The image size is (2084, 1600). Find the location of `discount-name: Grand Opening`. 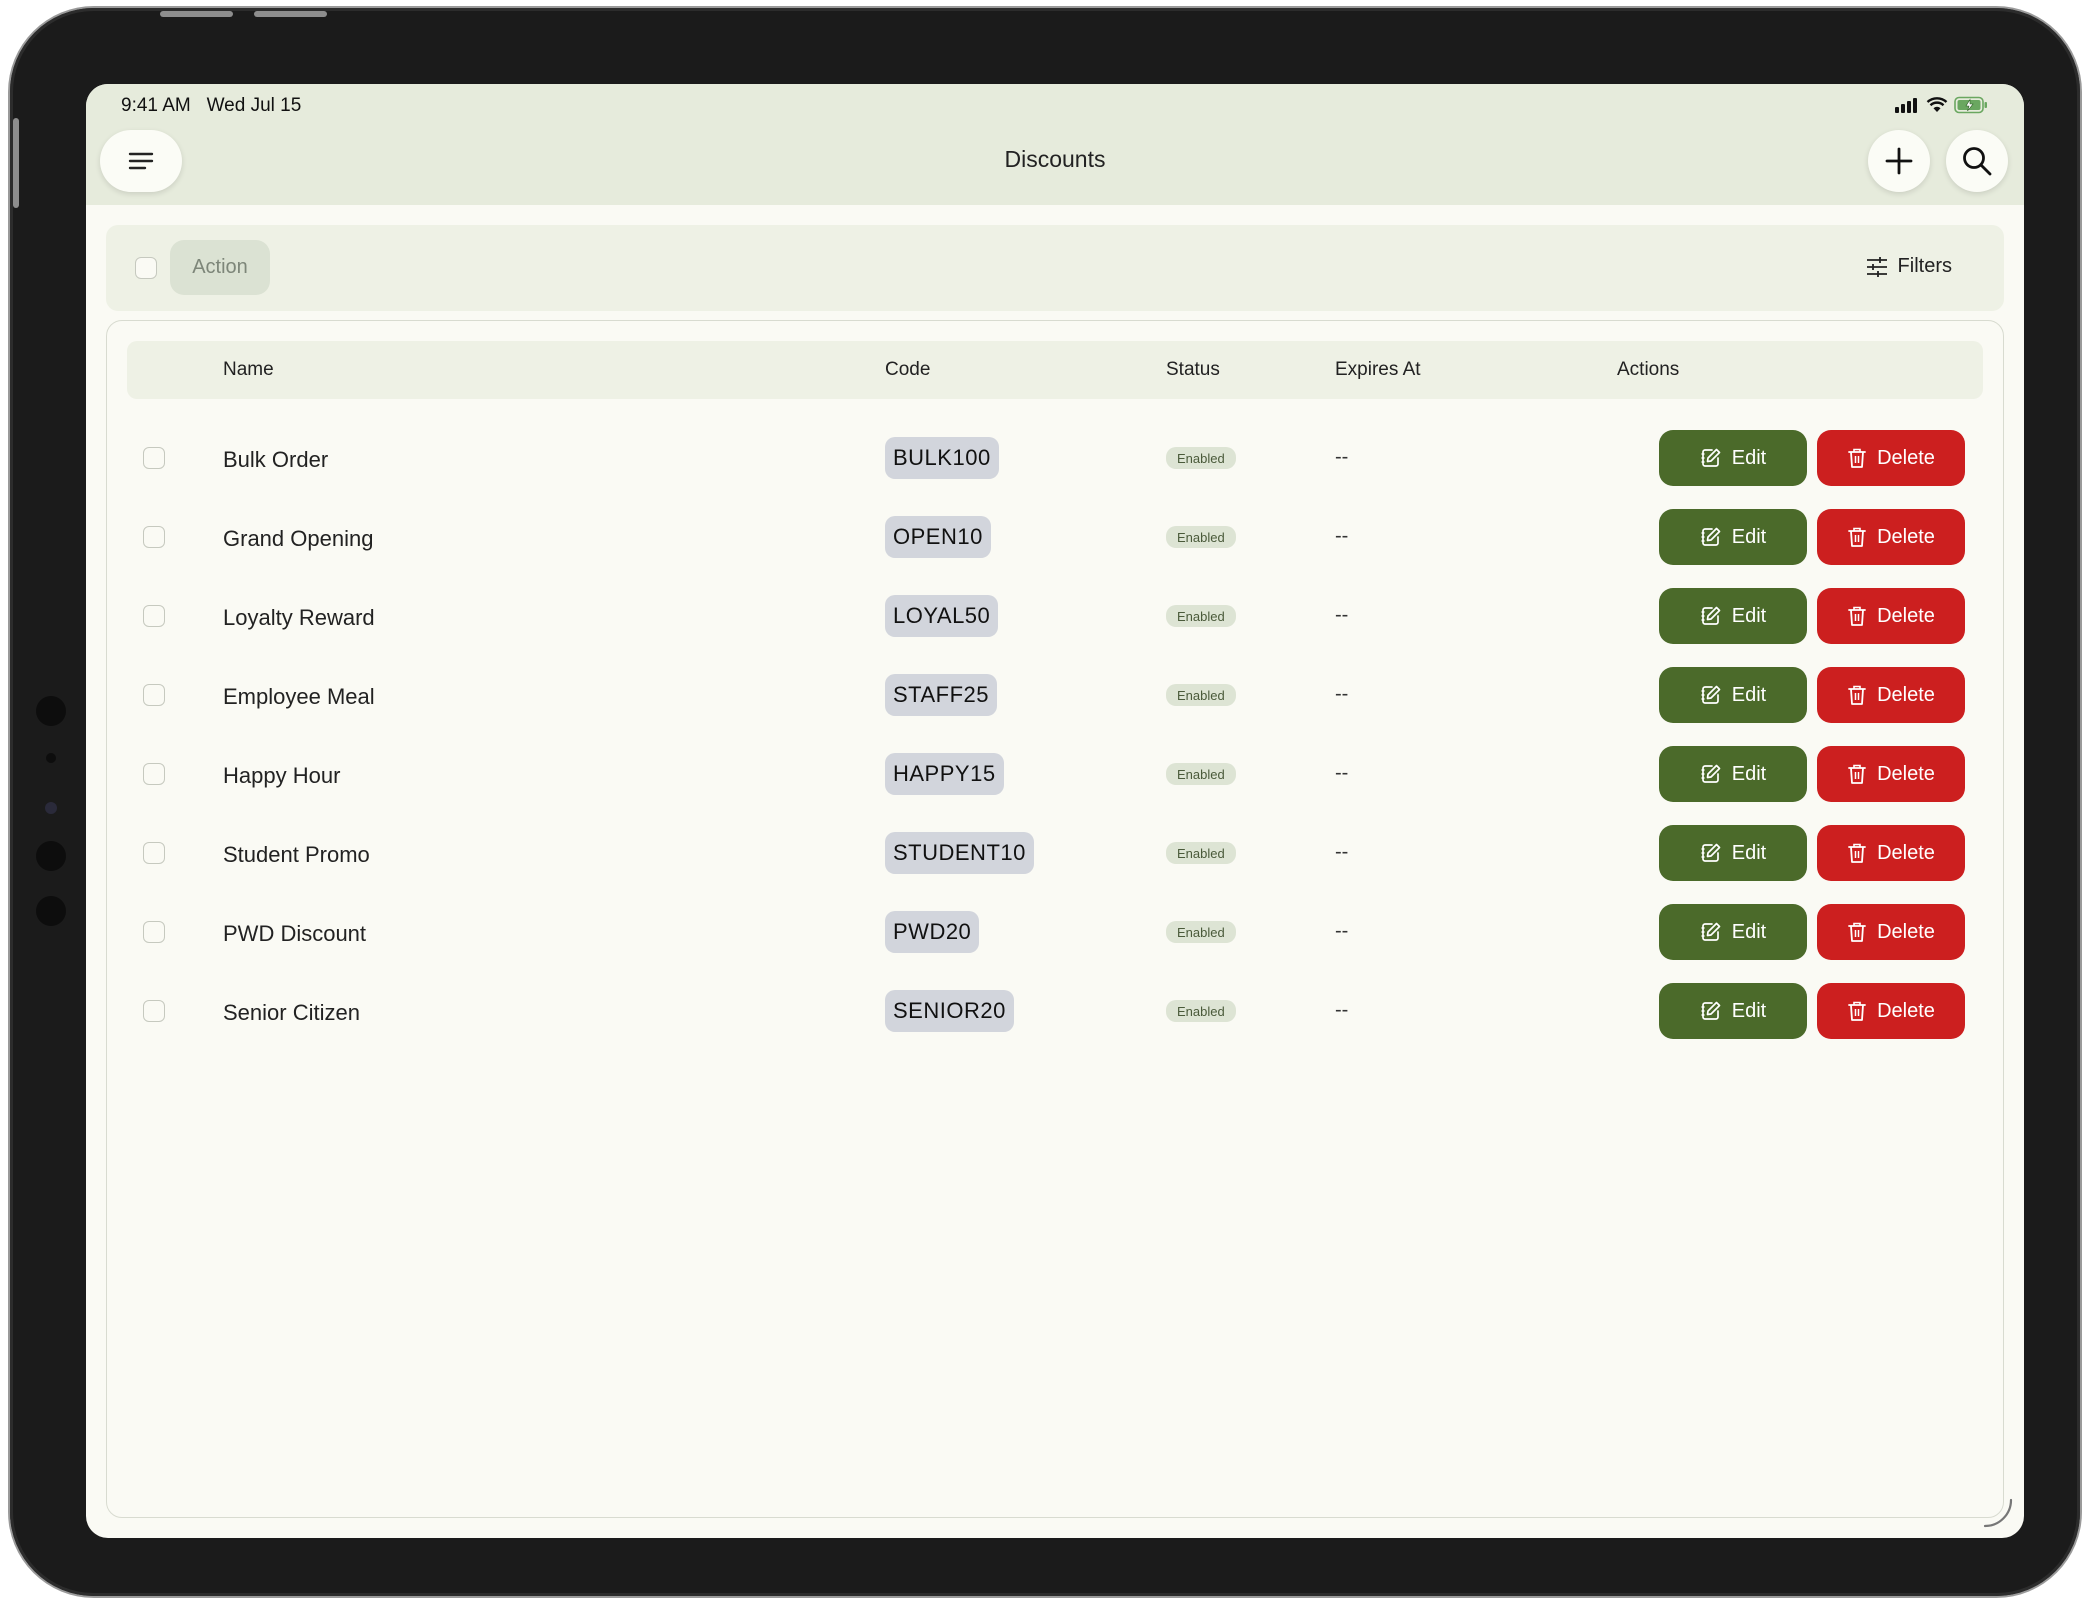

discount-name: Grand Opening is located at coordinates (298, 538).